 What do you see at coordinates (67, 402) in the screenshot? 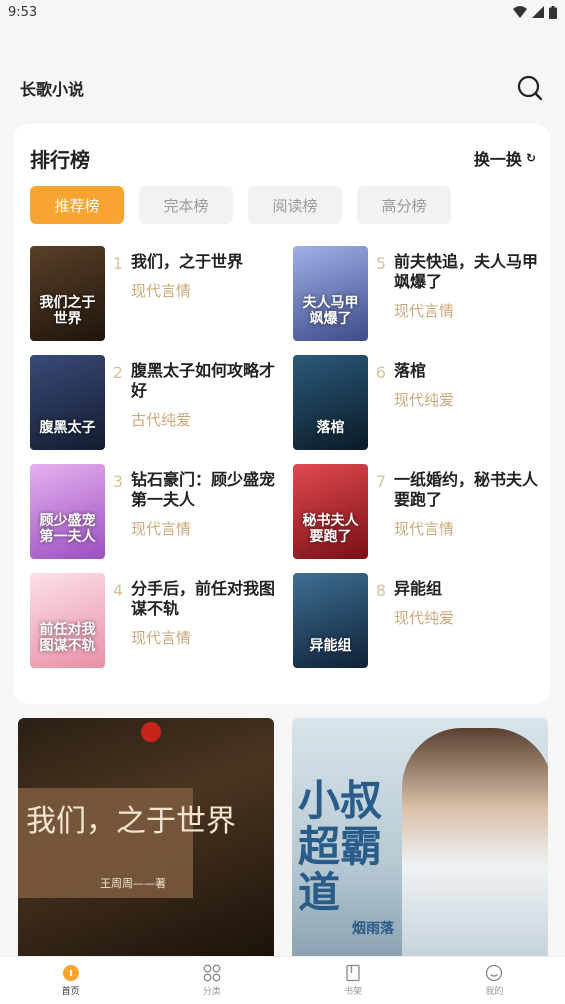
I see `book-cover: 腹黑太子` at bounding box center [67, 402].